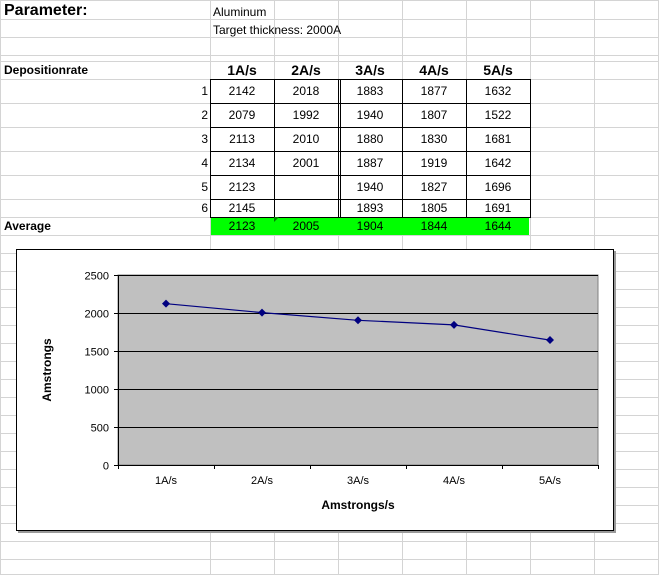 Image resolution: width=659 pixels, height=575 pixels. I want to click on table-cell: 1887, so click(370, 163).